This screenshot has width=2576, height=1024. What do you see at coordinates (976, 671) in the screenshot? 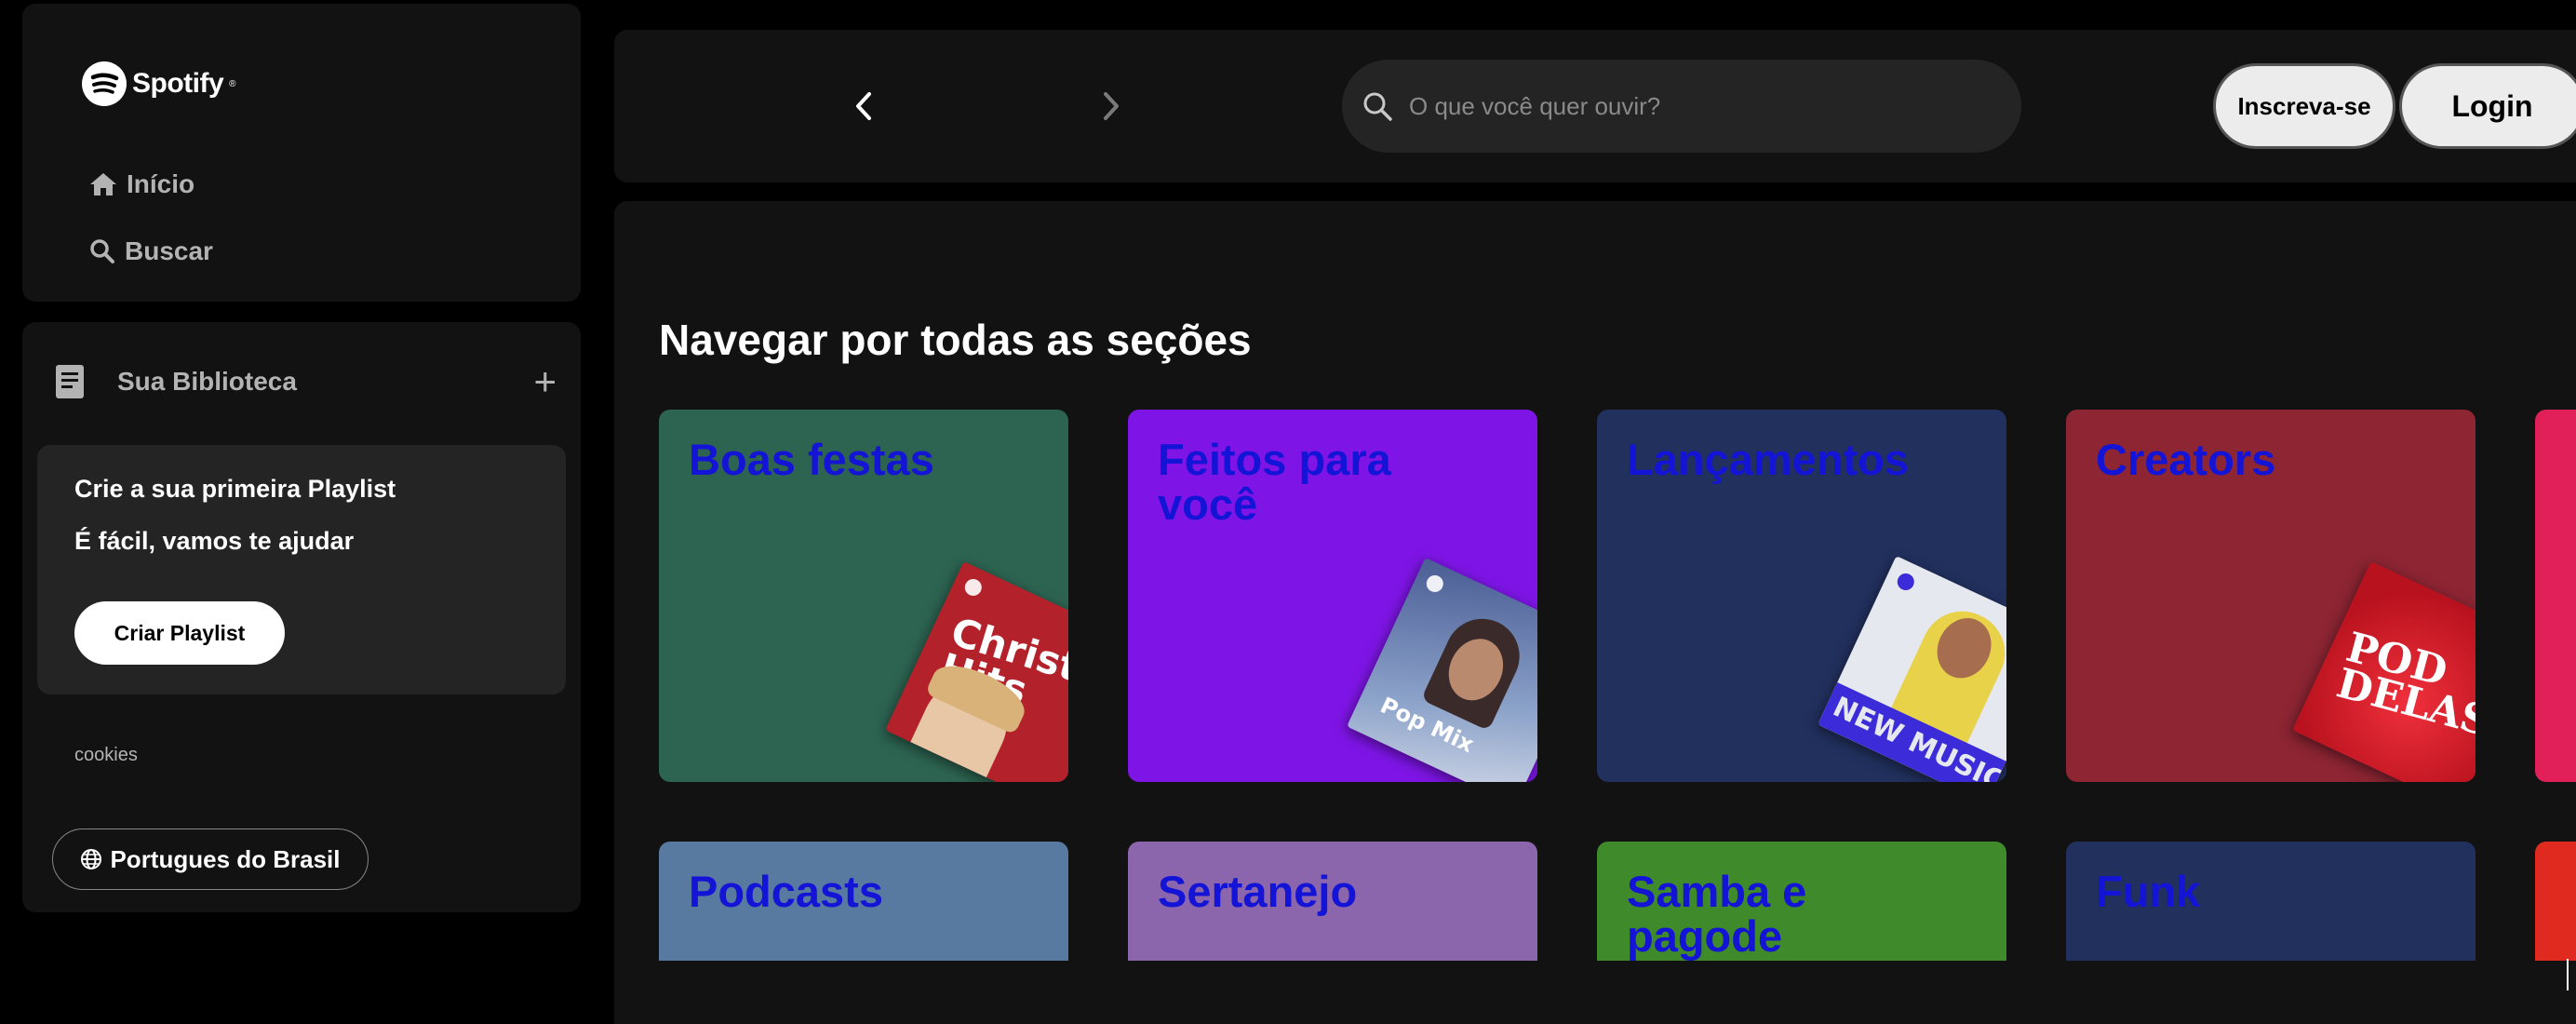
I see `christmas-hits-cover: Christmas Hits` at bounding box center [976, 671].